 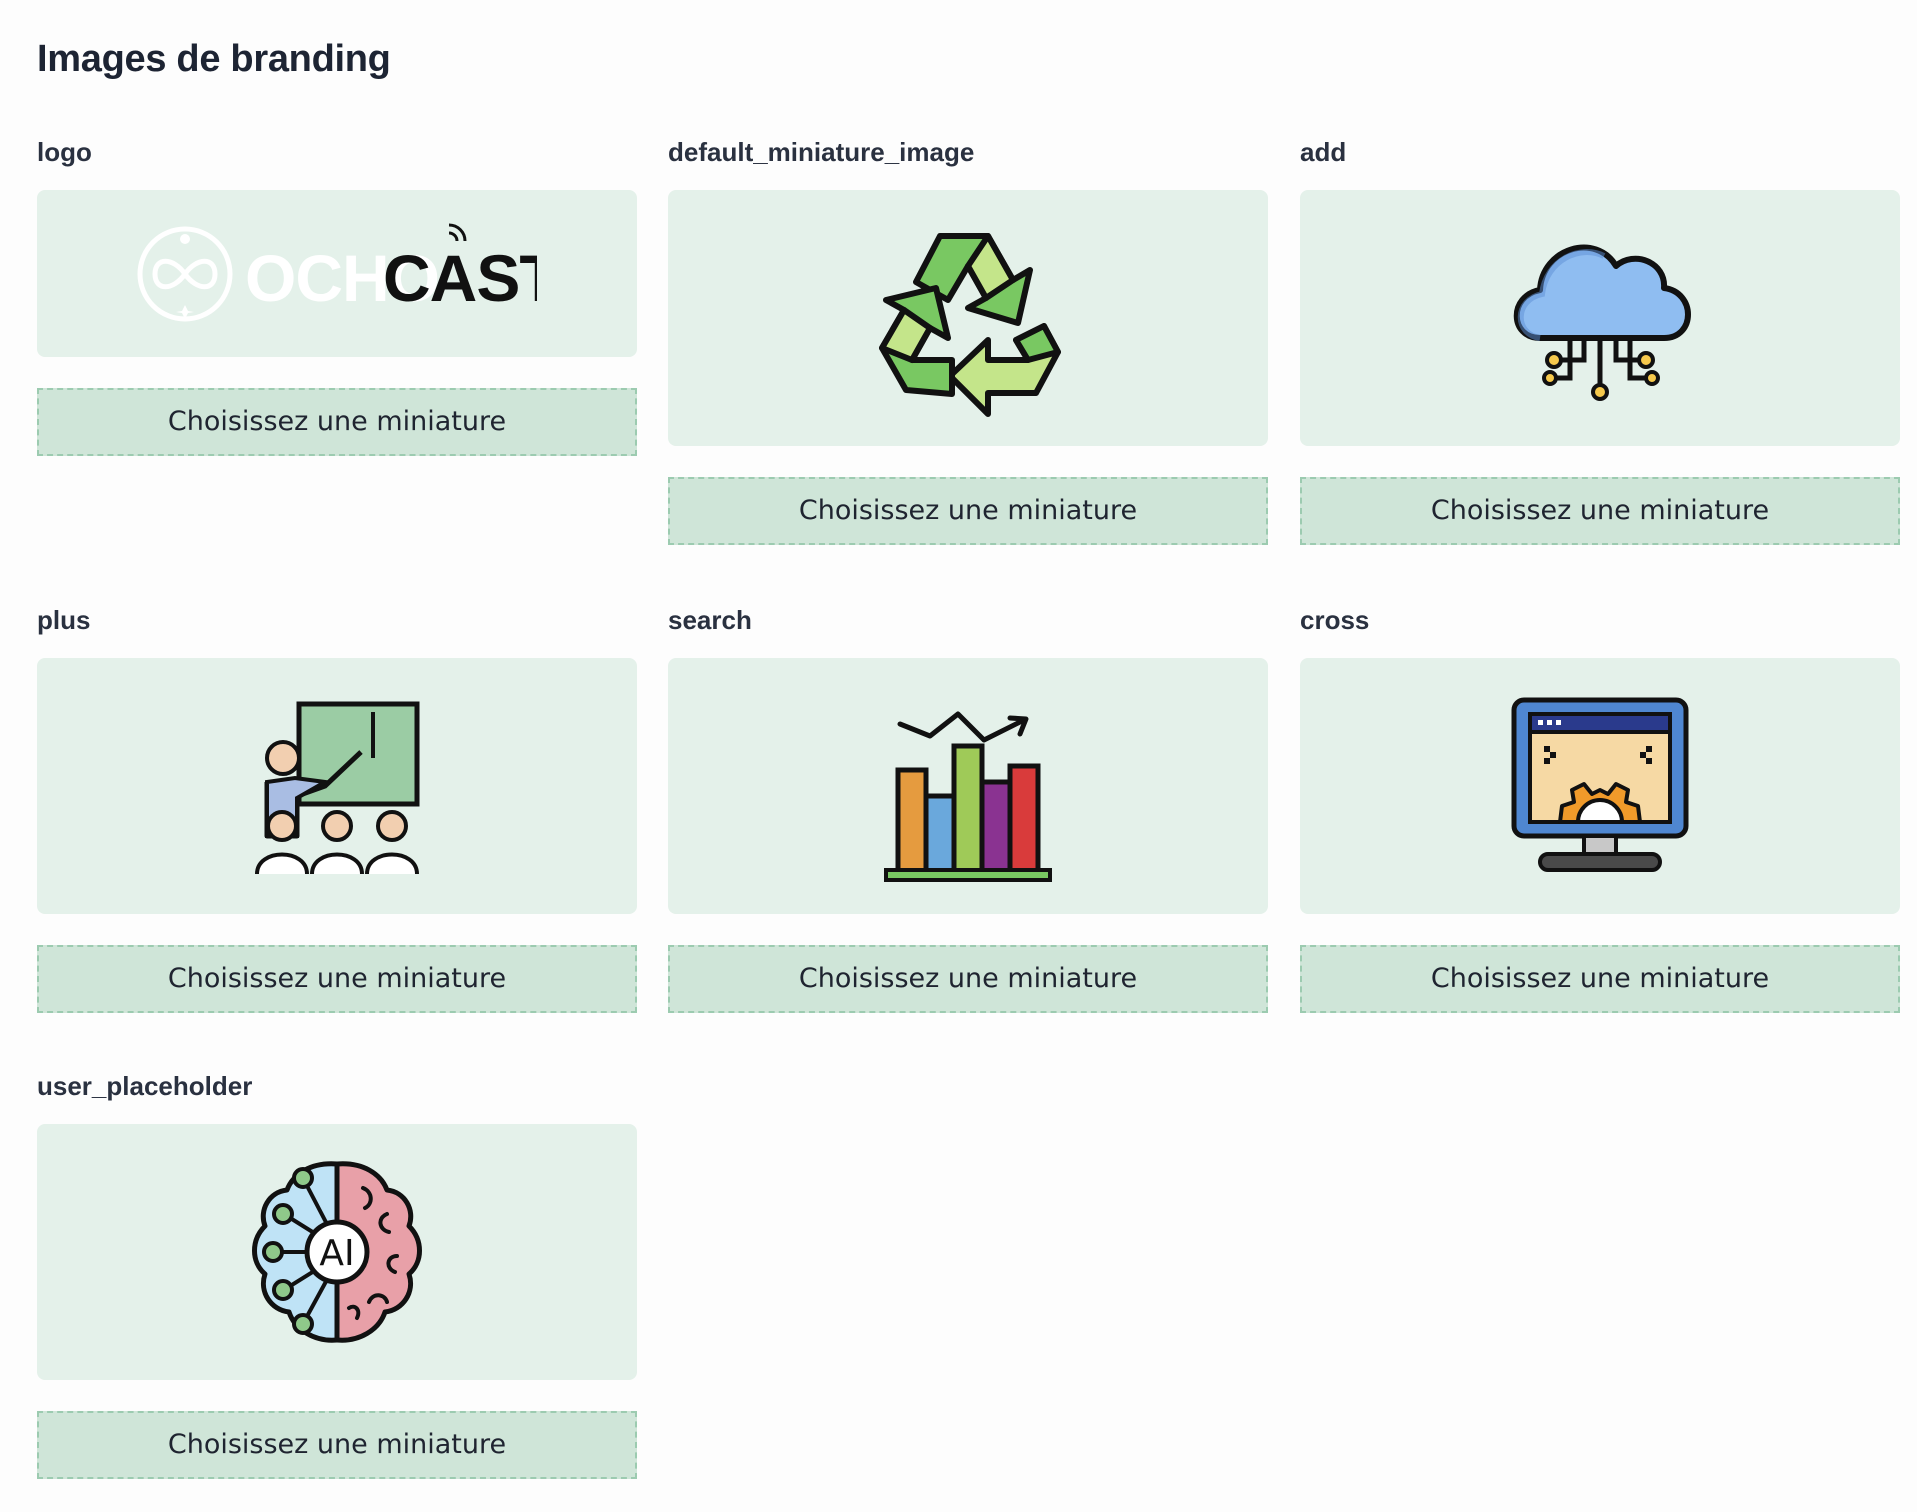 I want to click on branding-card-plus: plus Choisissez une miniature, so click(x=337, y=807).